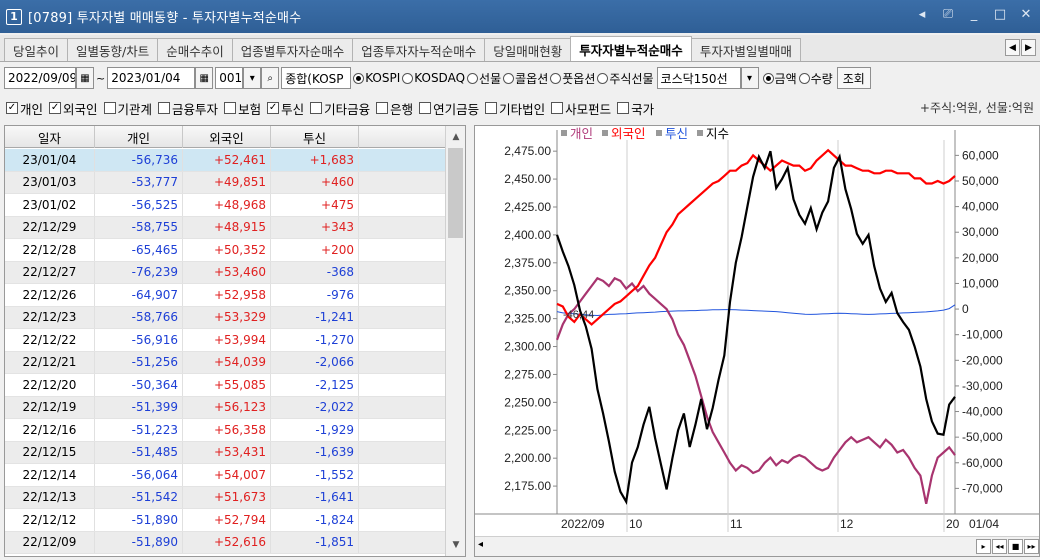 The height and width of the screenshot is (560, 1040). Describe the element at coordinates (698, 78) in the screenshot. I see `index-select: 코스닥150선` at that location.